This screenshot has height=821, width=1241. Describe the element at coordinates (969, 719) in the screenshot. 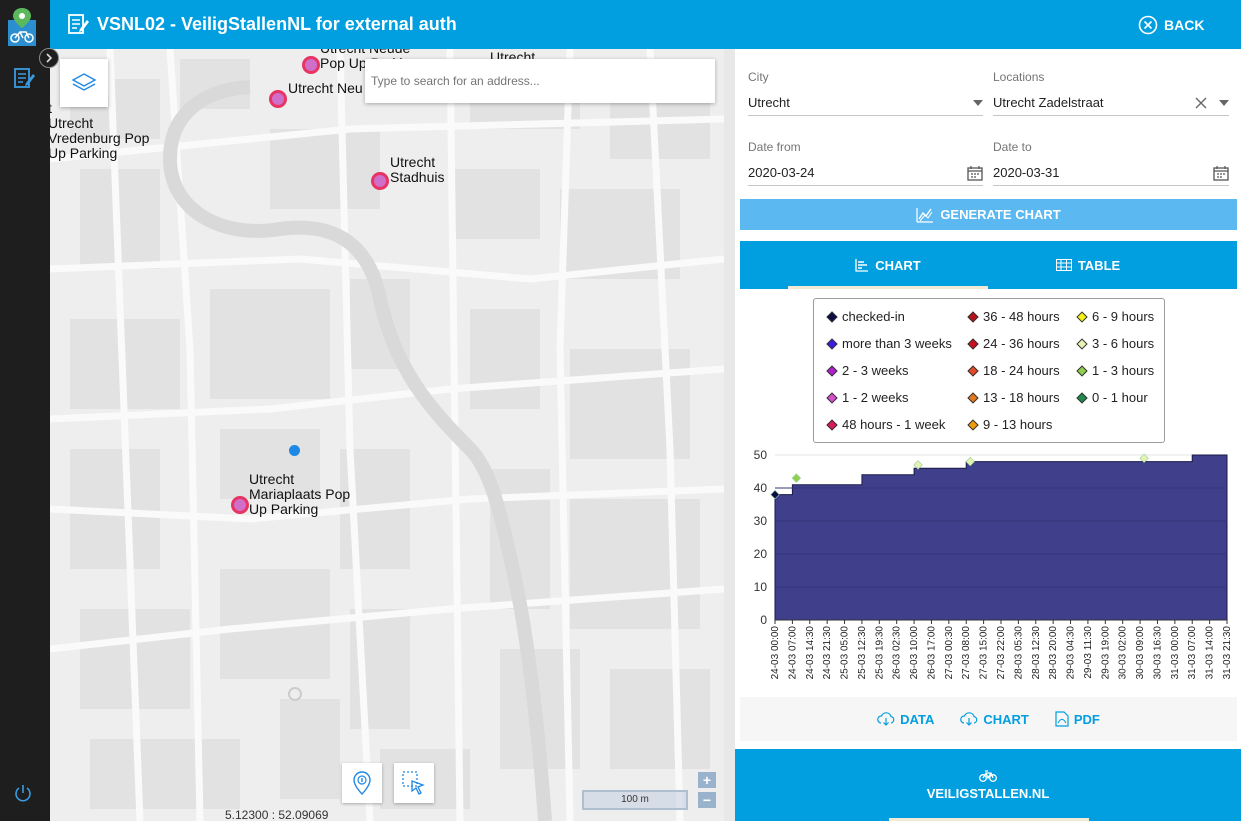

I see `cloud-download-icon` at that location.